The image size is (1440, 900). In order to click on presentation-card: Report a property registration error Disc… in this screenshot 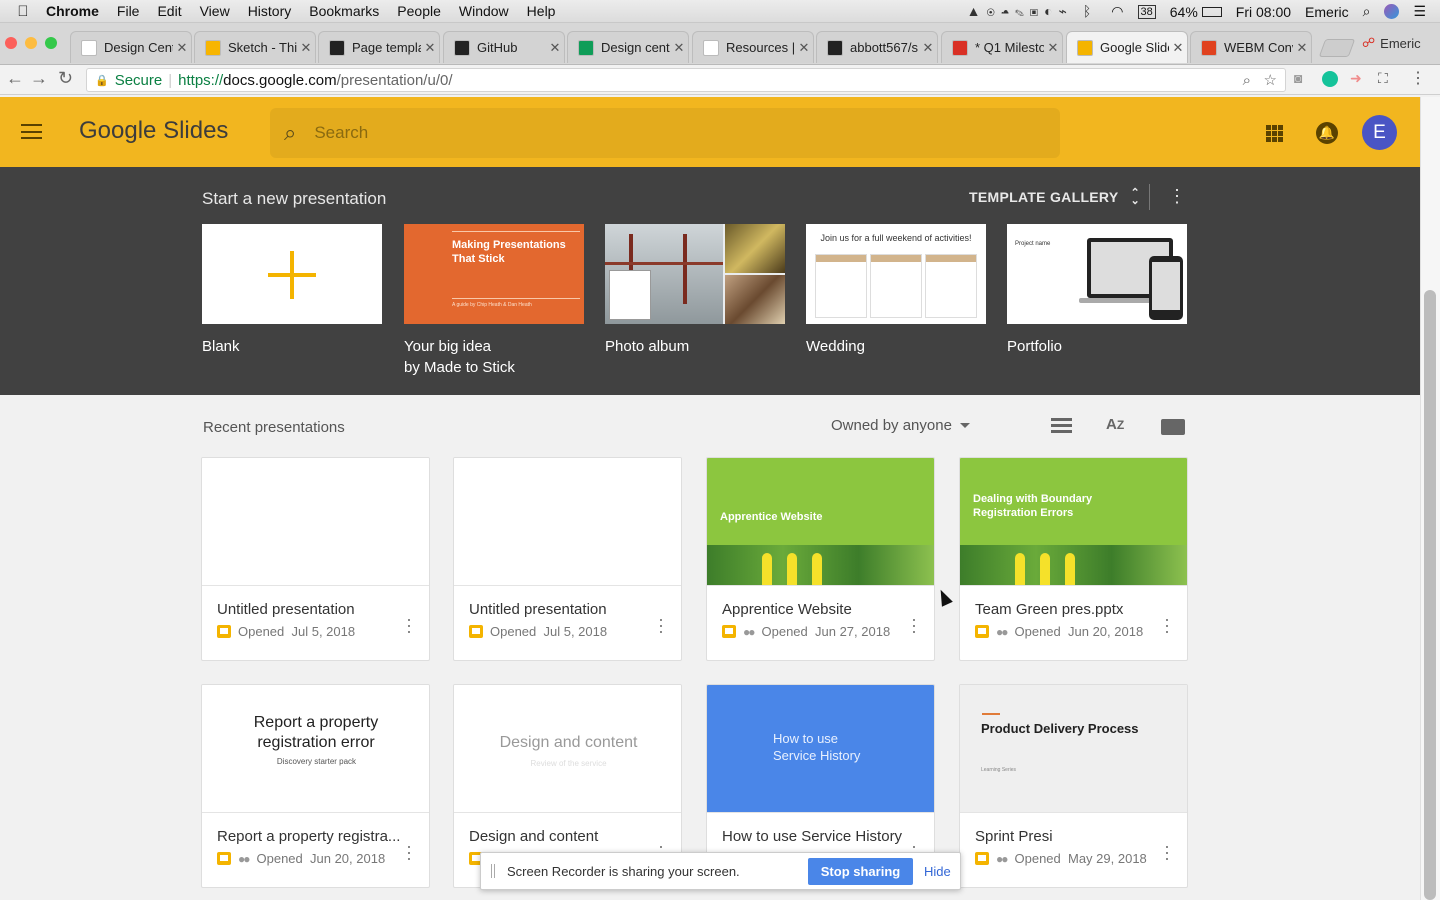, I will do `click(315, 786)`.